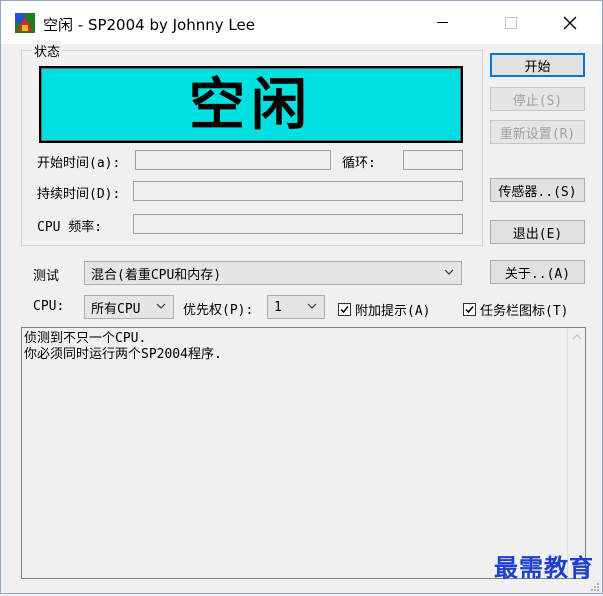 The height and width of the screenshot is (596, 603). I want to click on priority-label: 优先权(P):, so click(218, 310).